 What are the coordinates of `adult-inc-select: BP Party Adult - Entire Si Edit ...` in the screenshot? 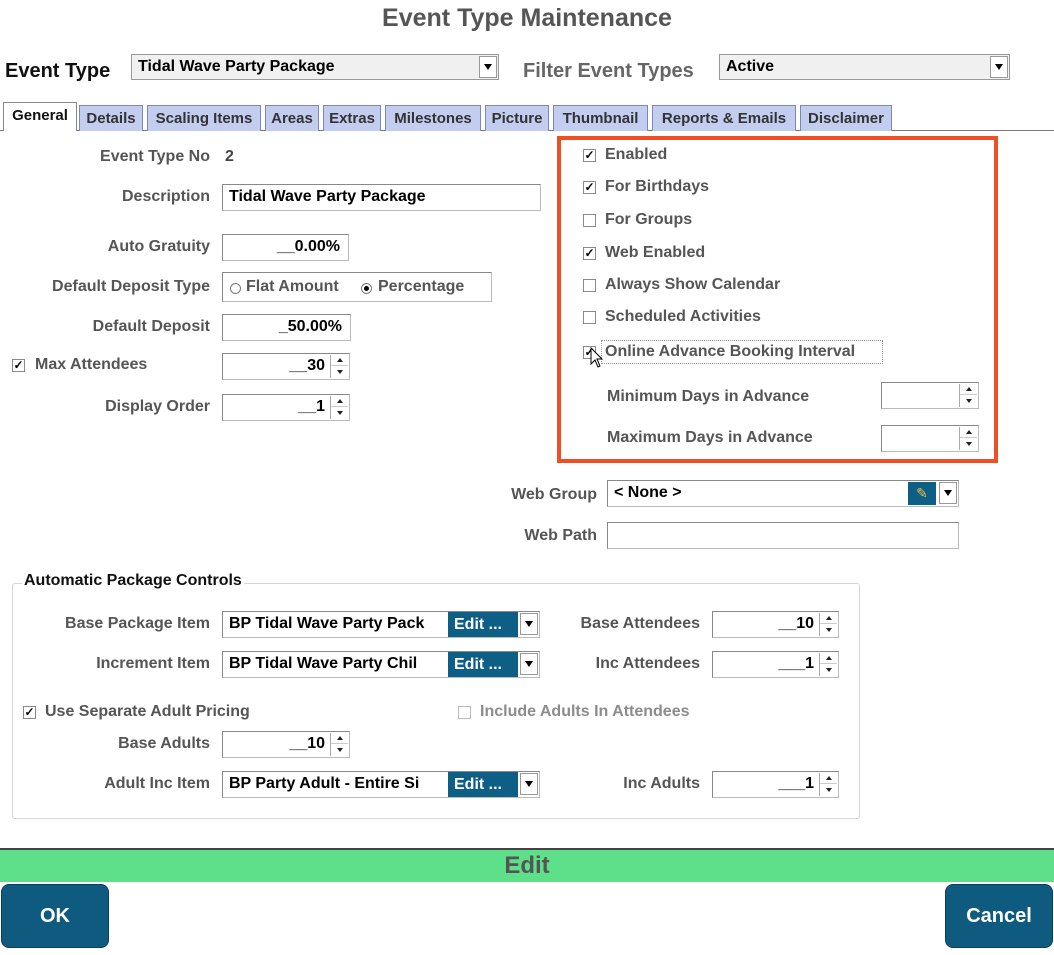 It's located at (381, 784).